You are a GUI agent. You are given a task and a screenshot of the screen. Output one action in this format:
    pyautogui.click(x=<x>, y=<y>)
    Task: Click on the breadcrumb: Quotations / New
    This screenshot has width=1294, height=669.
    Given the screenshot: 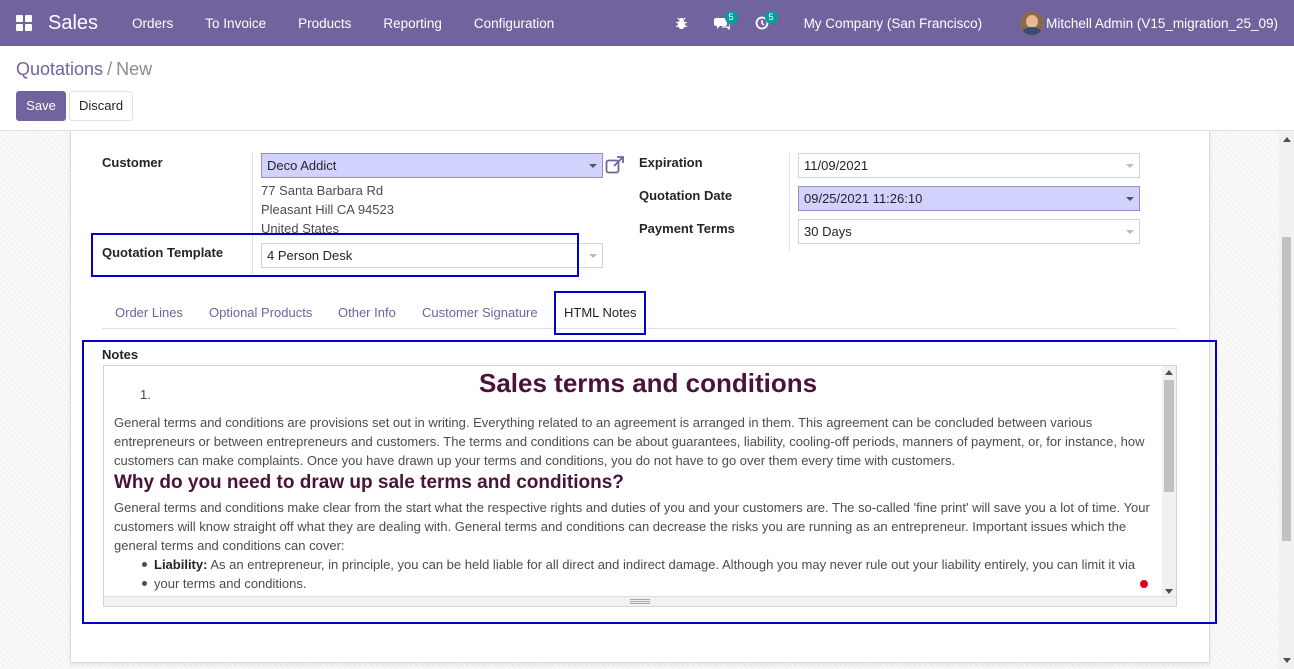 What is the action you would take?
    pyautogui.click(x=84, y=69)
    